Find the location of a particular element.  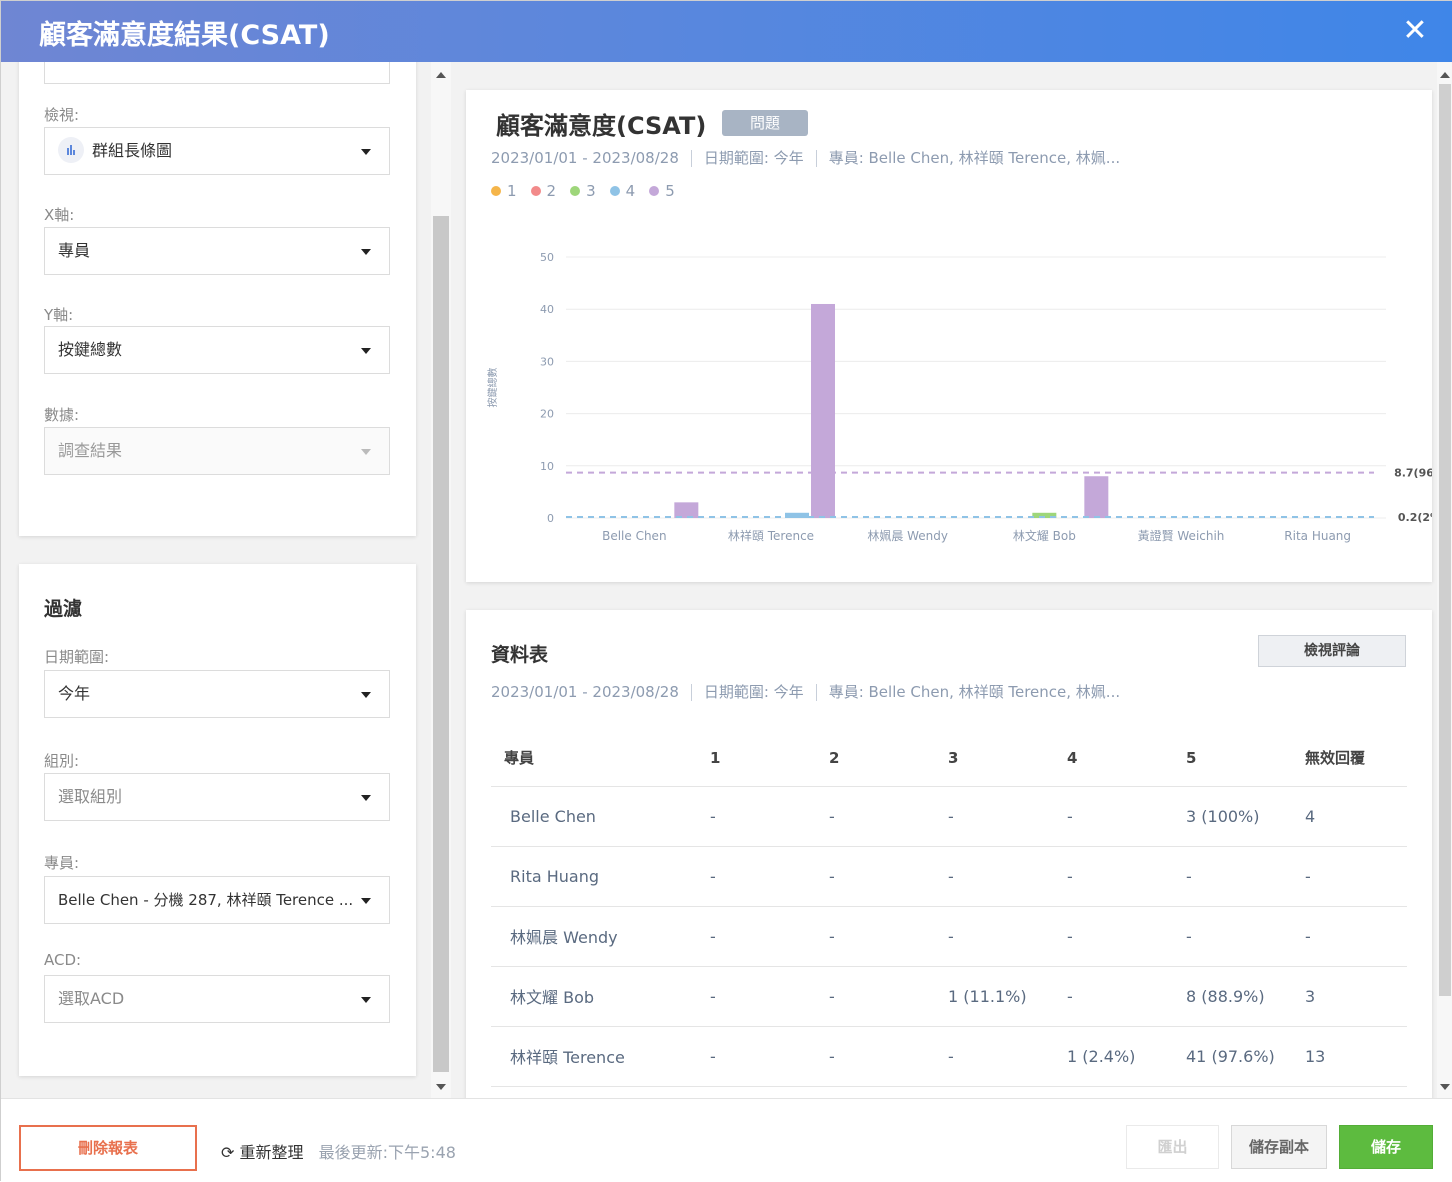

survey-select is located at coordinates (217, 73).